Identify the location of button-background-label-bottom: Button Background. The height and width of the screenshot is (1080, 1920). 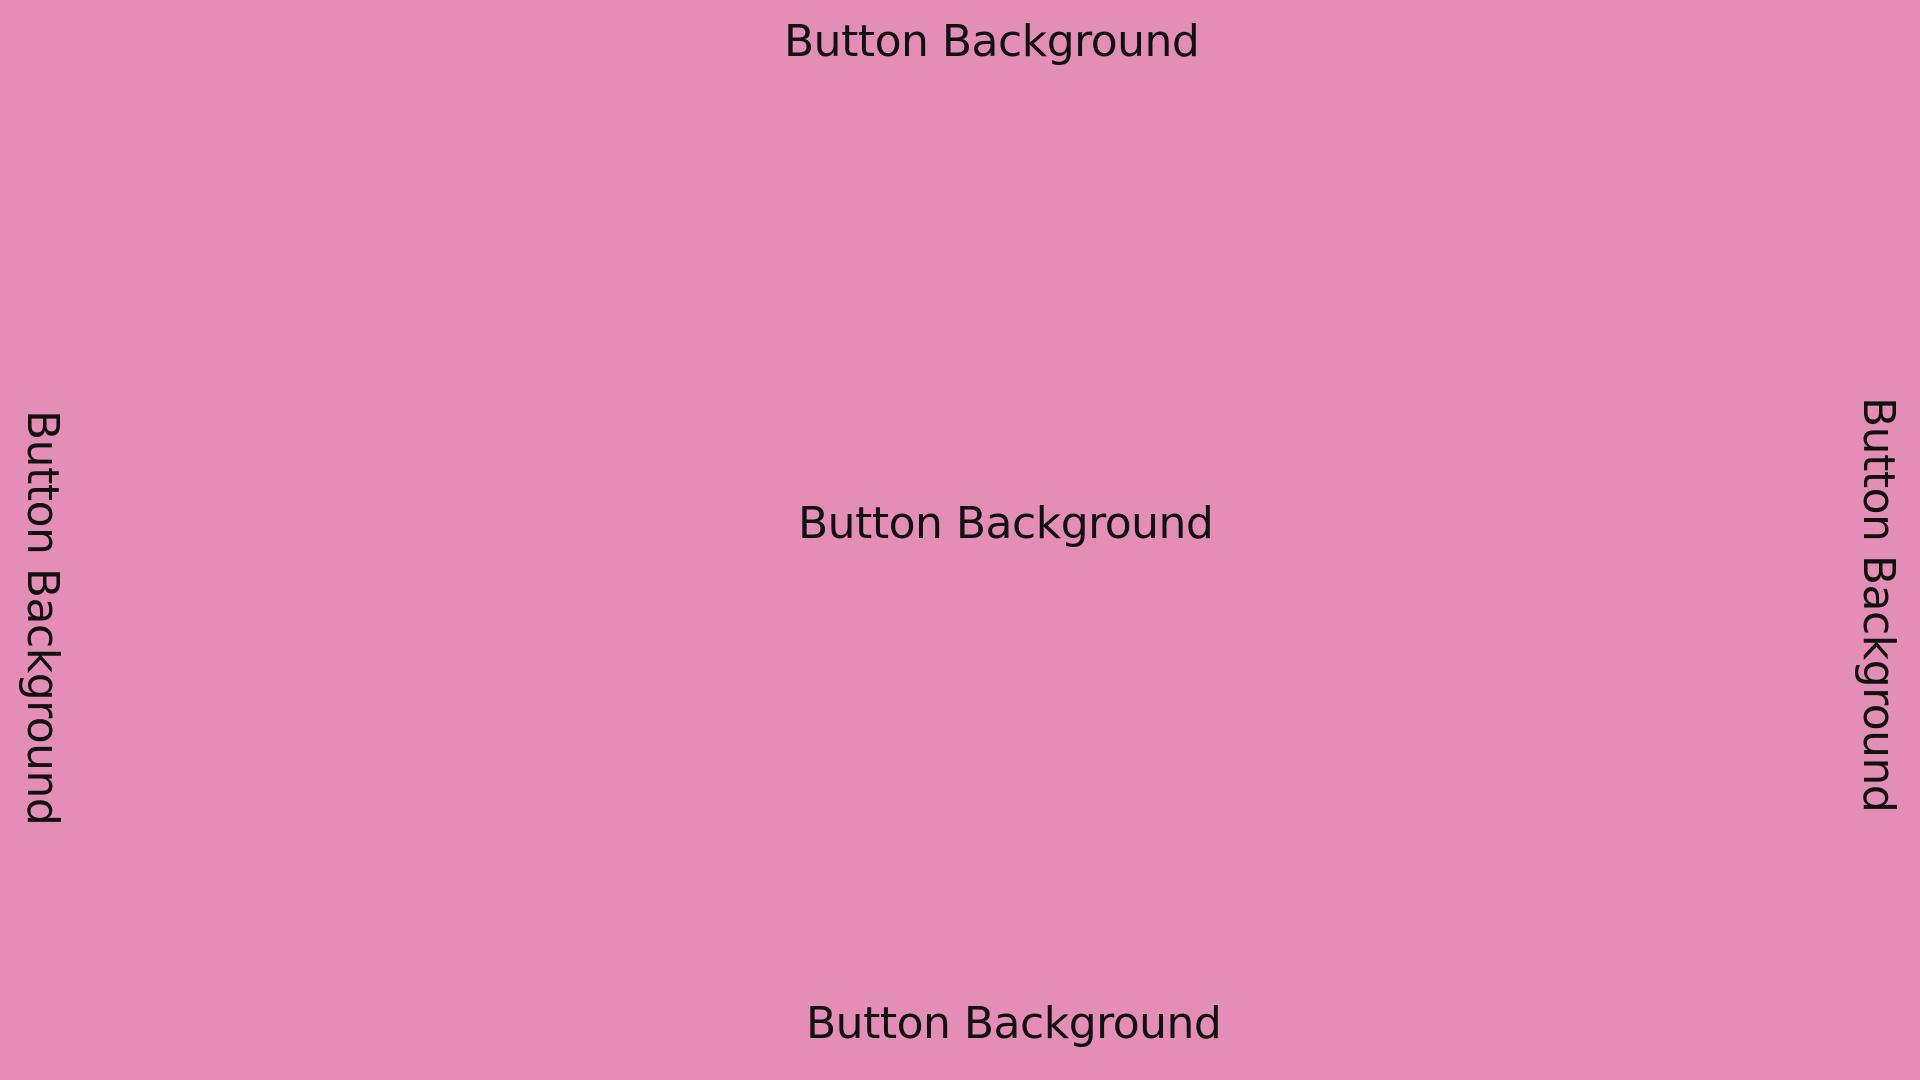
(1014, 1023).